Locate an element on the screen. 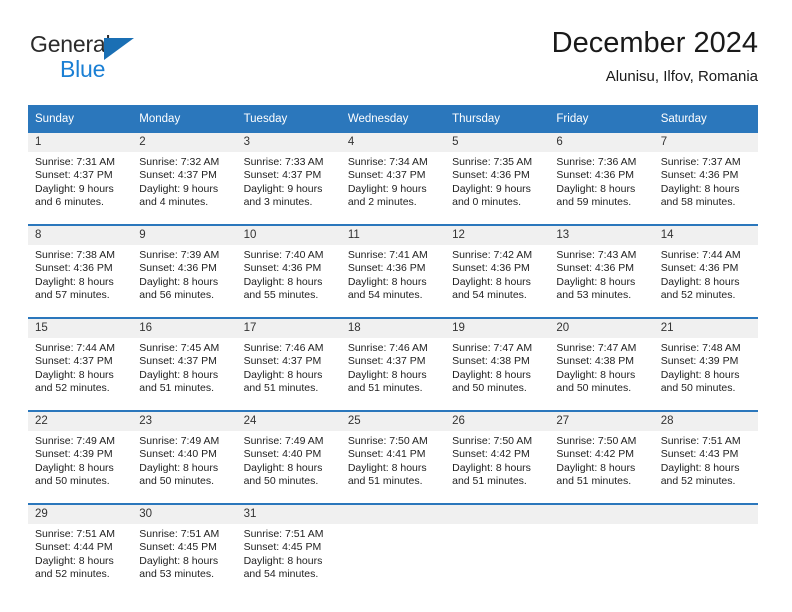 The width and height of the screenshot is (792, 612). daylight-text: Daylight: 9 hours and 6 minutes. is located at coordinates (74, 195).